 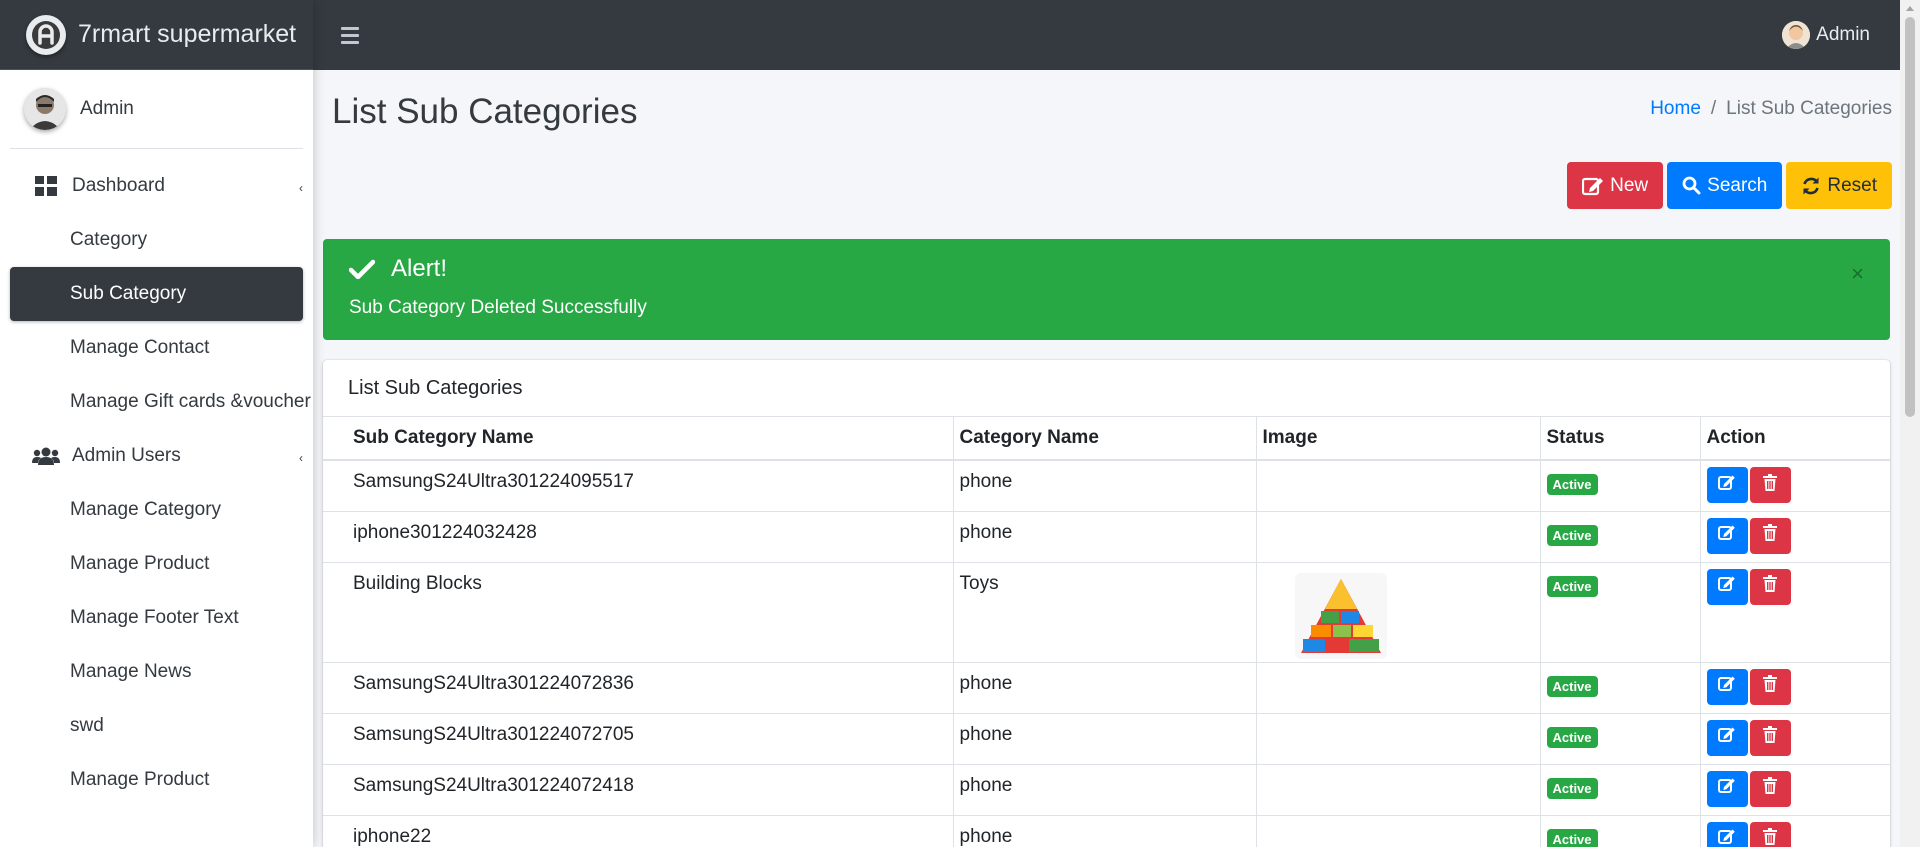 What do you see at coordinates (1852, 185) in the screenshot?
I see `reset-button-label: Reset` at bounding box center [1852, 185].